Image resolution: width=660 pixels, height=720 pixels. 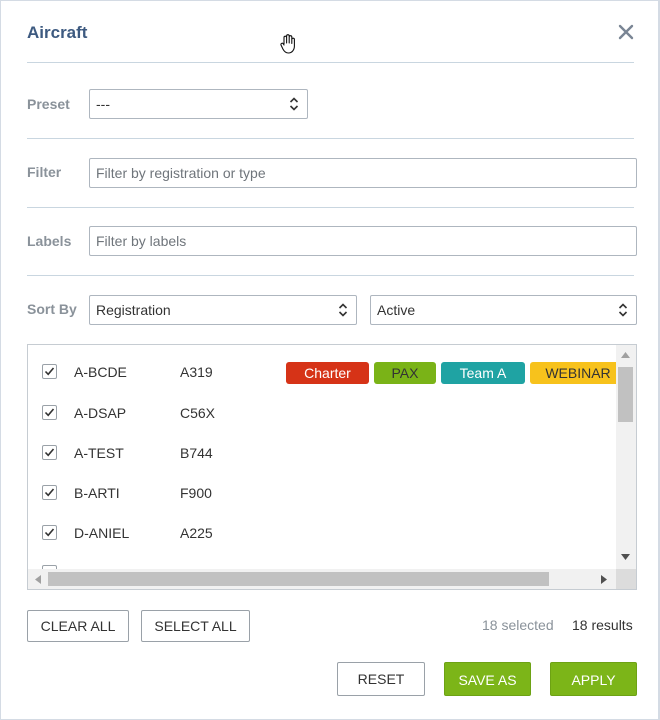 I want to click on select-all-button: SELECT ALL, so click(x=195, y=626).